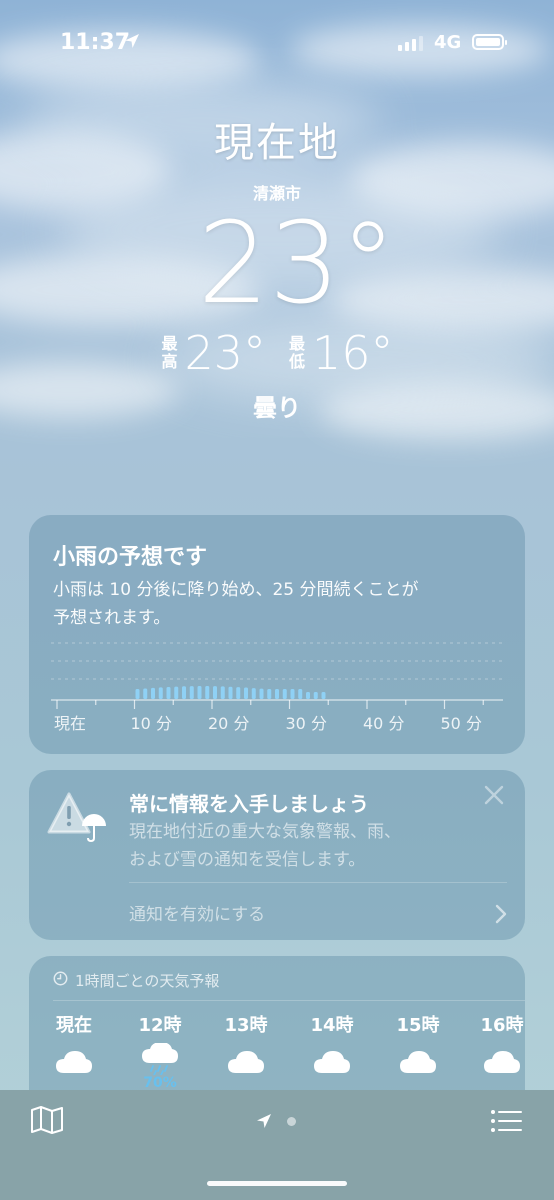  What do you see at coordinates (264, 1123) in the screenshot?
I see `current-location-page-icon` at bounding box center [264, 1123].